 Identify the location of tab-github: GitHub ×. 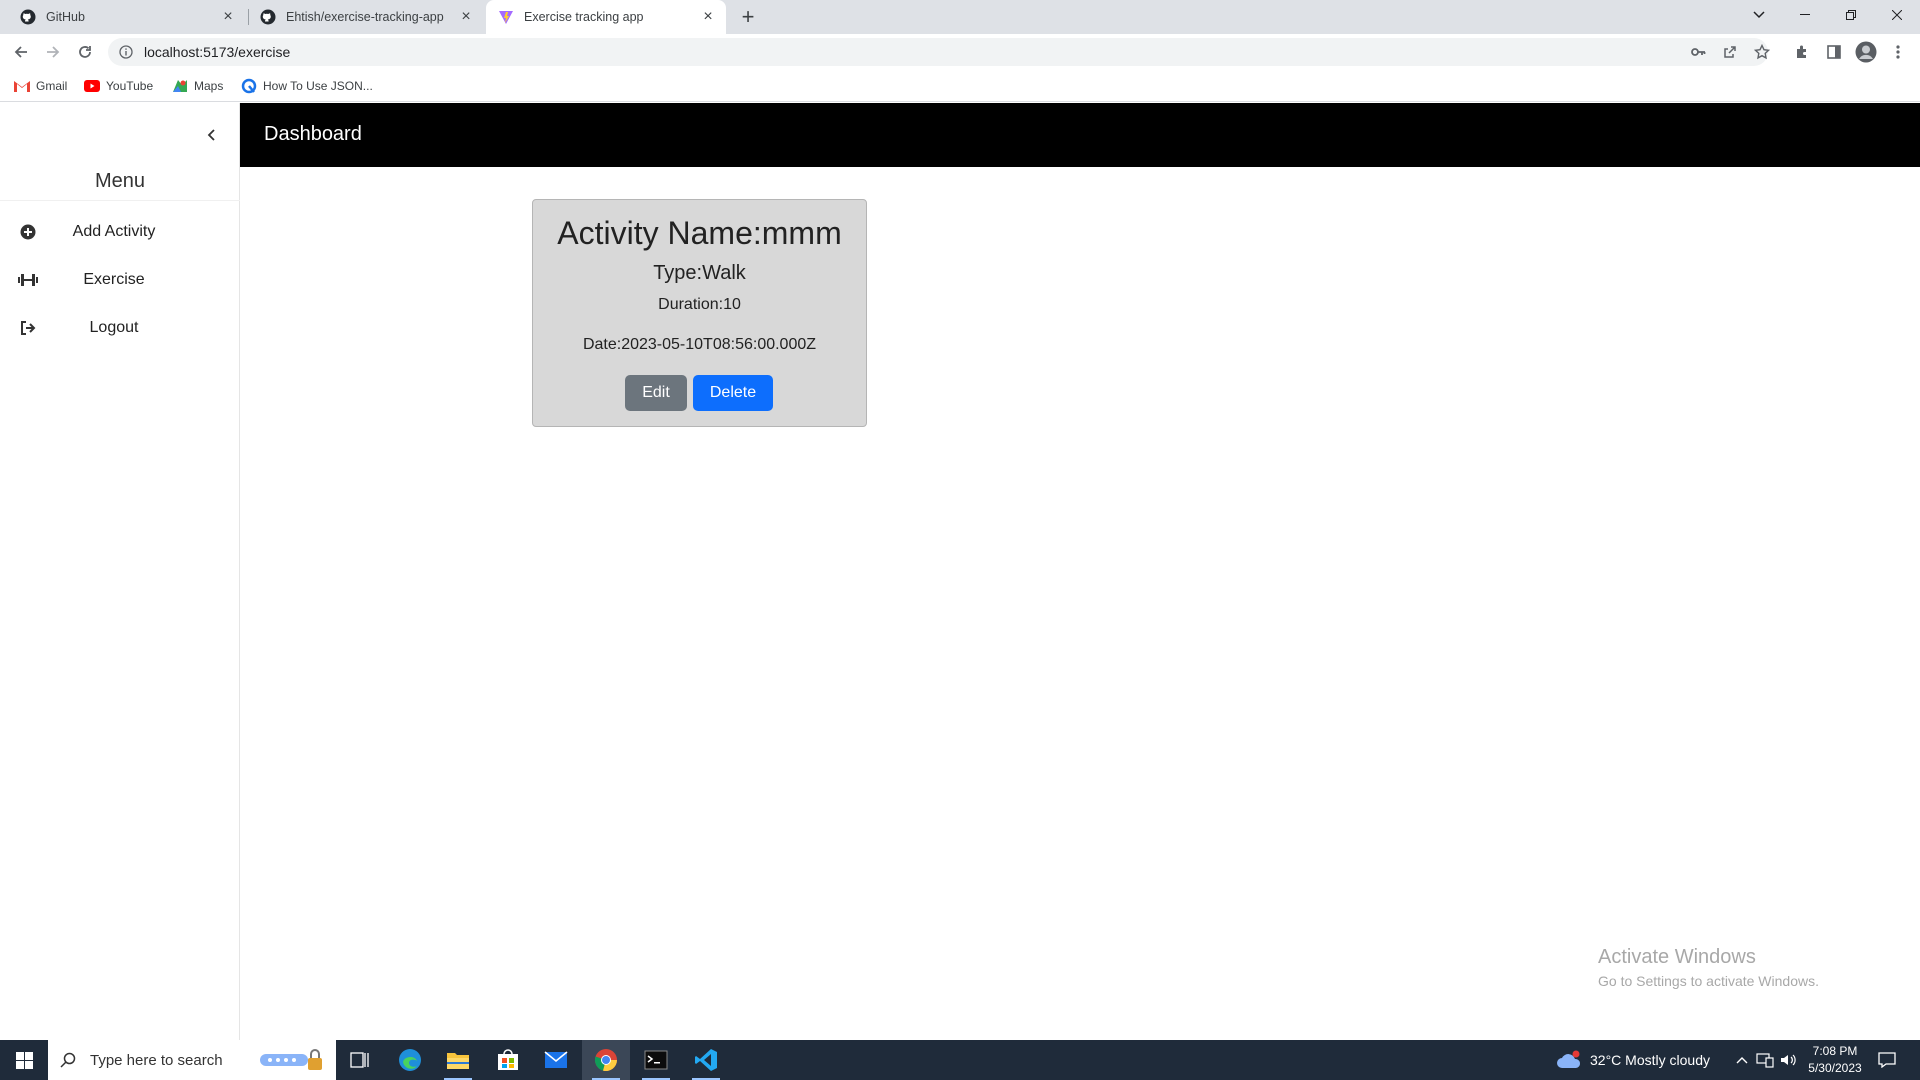
(128, 17).